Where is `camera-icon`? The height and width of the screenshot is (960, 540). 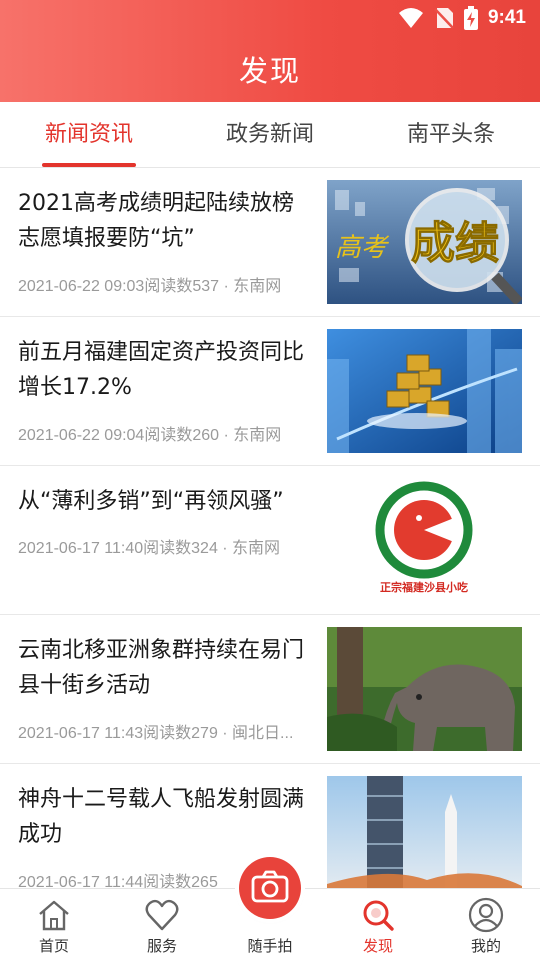 camera-icon is located at coordinates (270, 886).